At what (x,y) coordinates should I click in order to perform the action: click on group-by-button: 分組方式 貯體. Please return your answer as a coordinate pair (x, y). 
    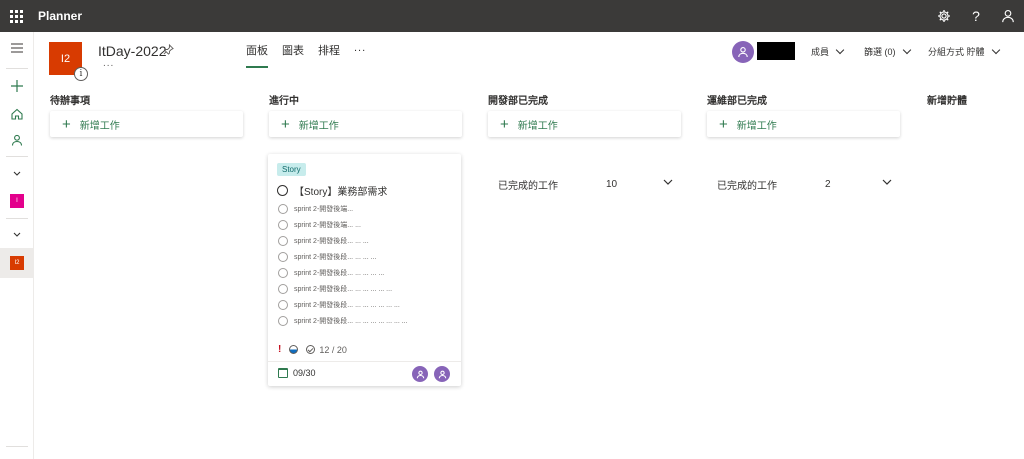
    Looking at the image, I should click on (964, 51).